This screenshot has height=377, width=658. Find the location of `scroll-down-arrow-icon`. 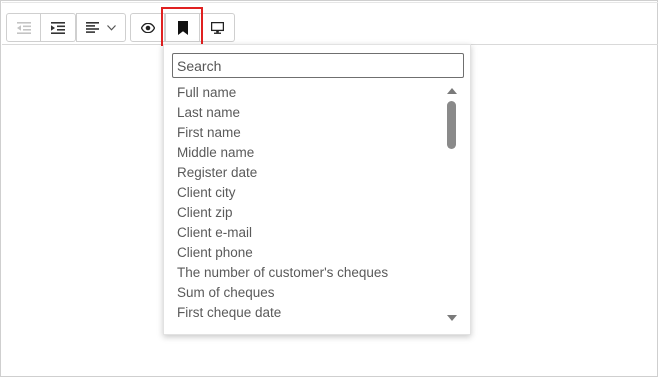

scroll-down-arrow-icon is located at coordinates (452, 318).